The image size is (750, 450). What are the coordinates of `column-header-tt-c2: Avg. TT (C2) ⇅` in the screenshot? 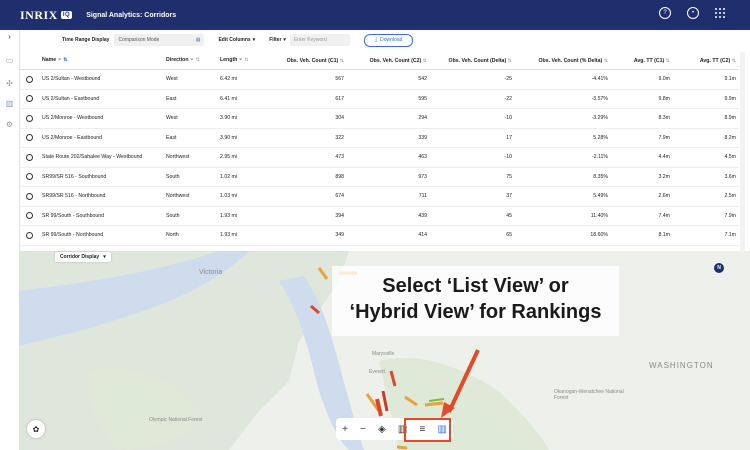 It's located at (706, 61).